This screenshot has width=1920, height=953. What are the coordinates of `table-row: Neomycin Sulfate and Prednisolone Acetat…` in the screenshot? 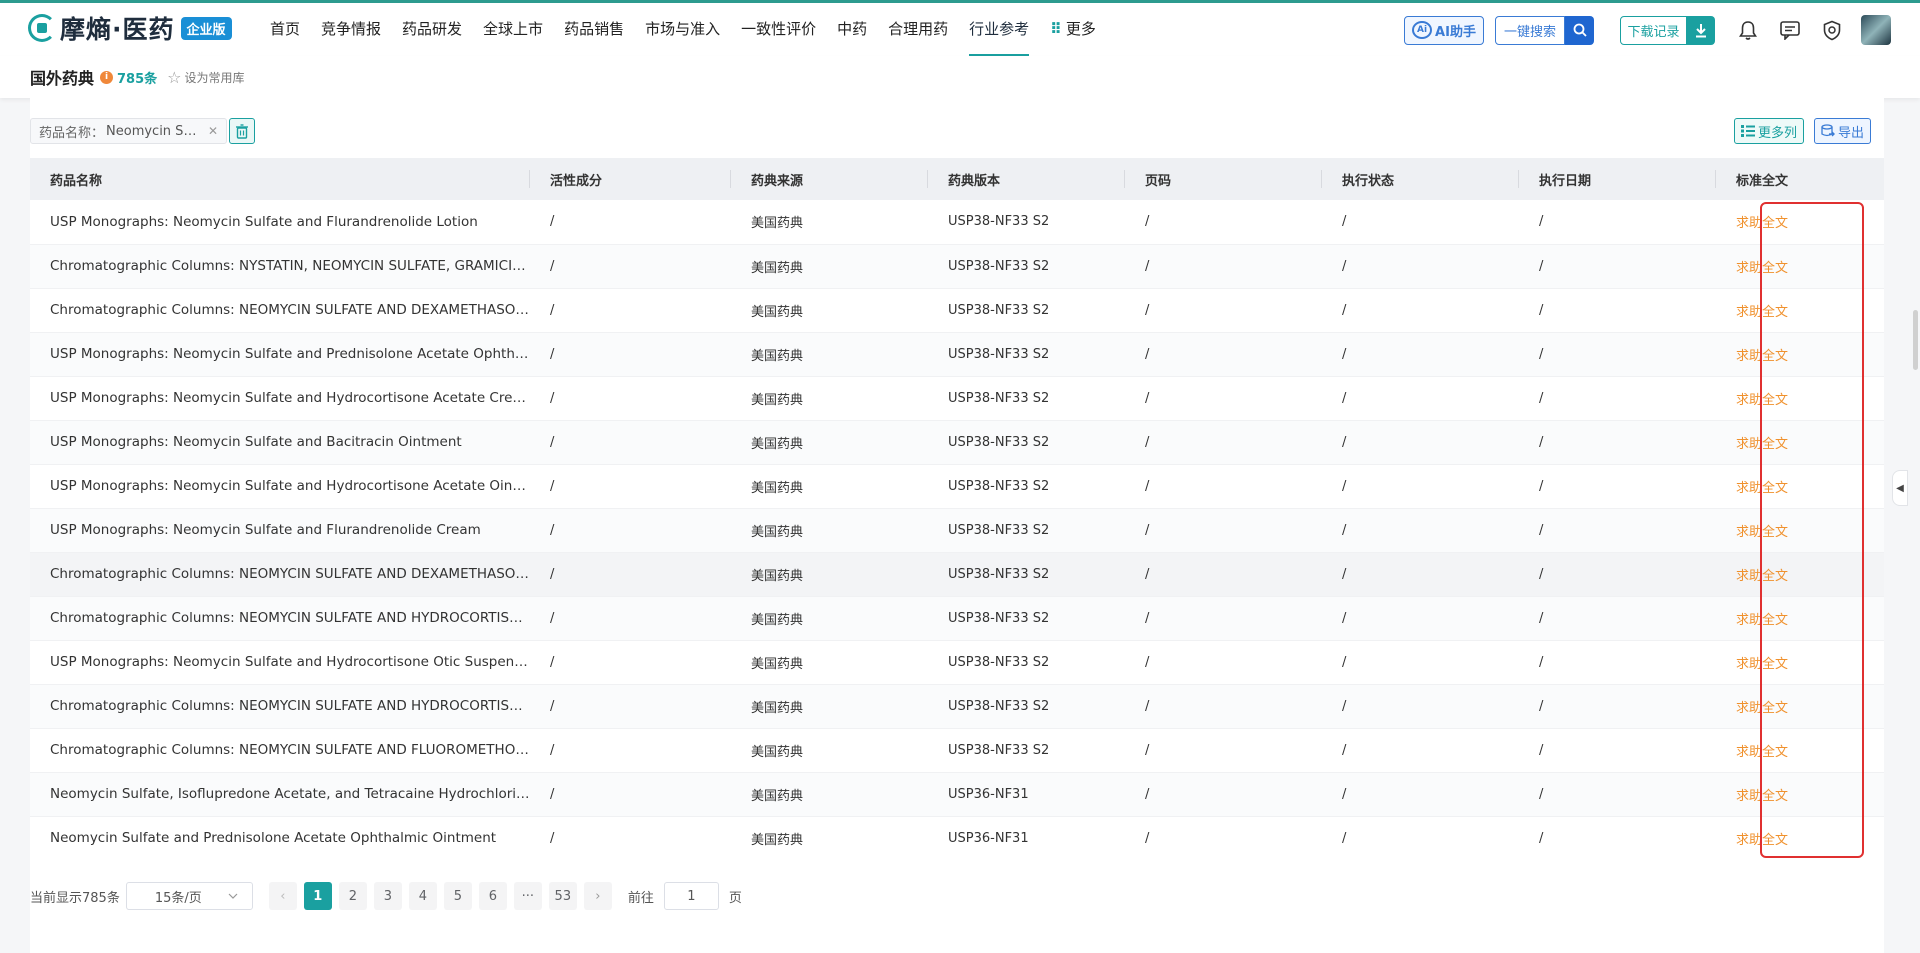 It's located at (957, 837).